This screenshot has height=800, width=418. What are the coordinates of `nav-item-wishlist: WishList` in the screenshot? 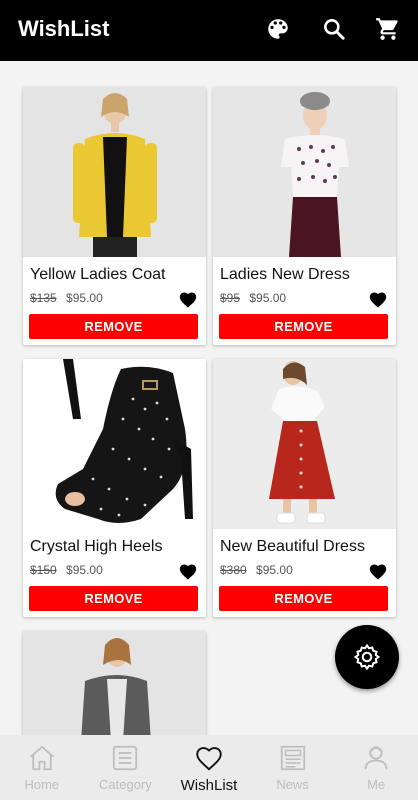 It's located at (209, 767).